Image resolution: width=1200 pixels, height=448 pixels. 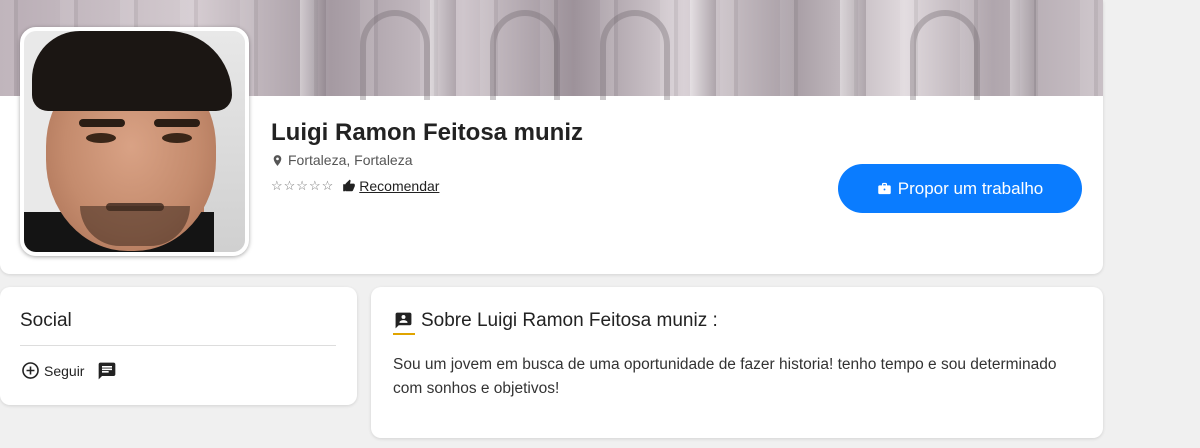 I want to click on social-card, so click(x=178, y=346).